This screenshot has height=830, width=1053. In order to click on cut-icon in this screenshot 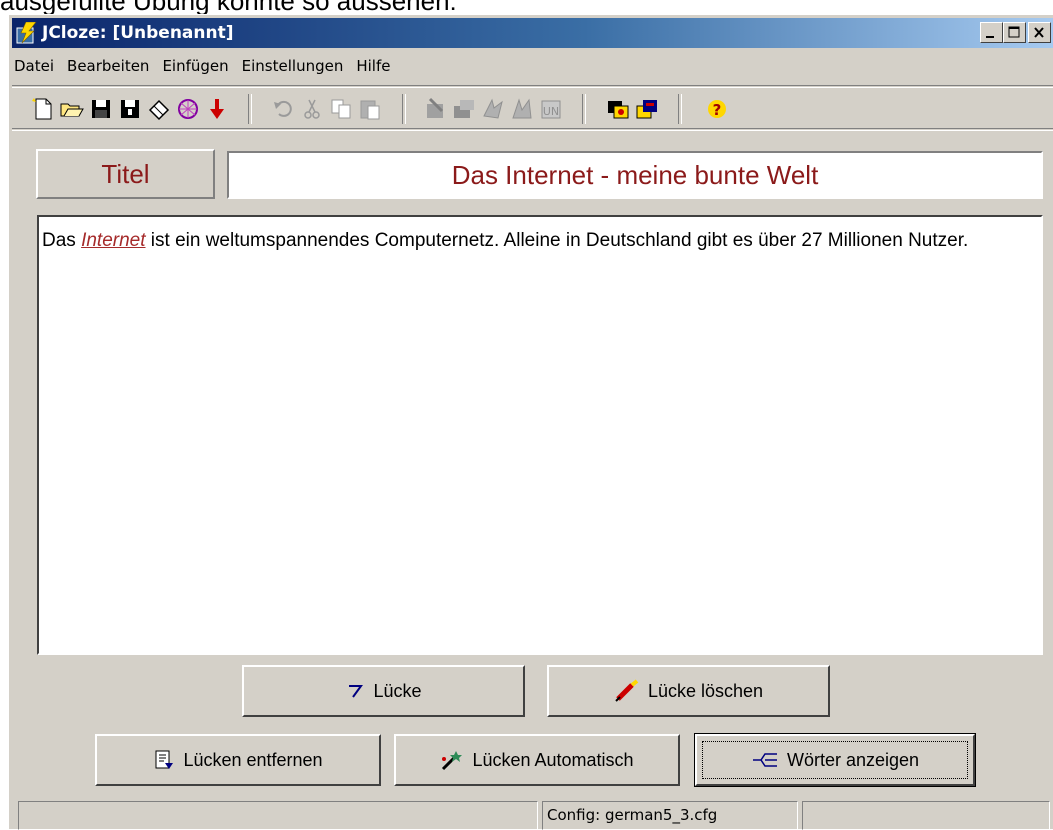, I will do `click(312, 109)`.